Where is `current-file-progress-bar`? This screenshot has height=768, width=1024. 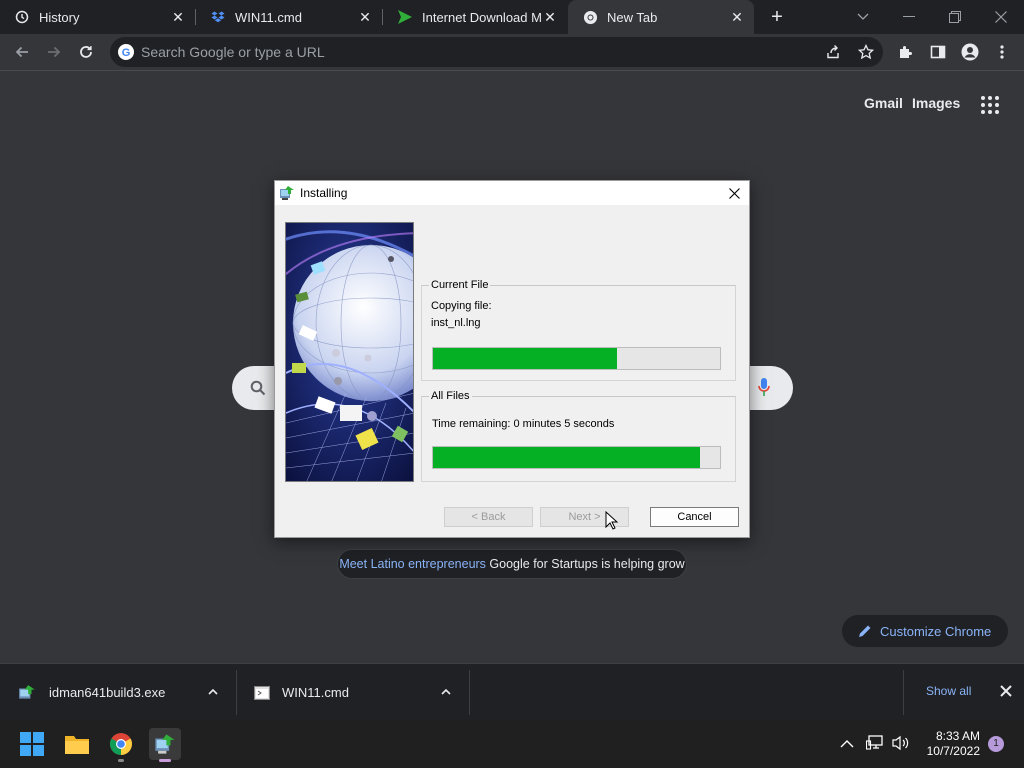
current-file-progress-bar is located at coordinates (576, 358).